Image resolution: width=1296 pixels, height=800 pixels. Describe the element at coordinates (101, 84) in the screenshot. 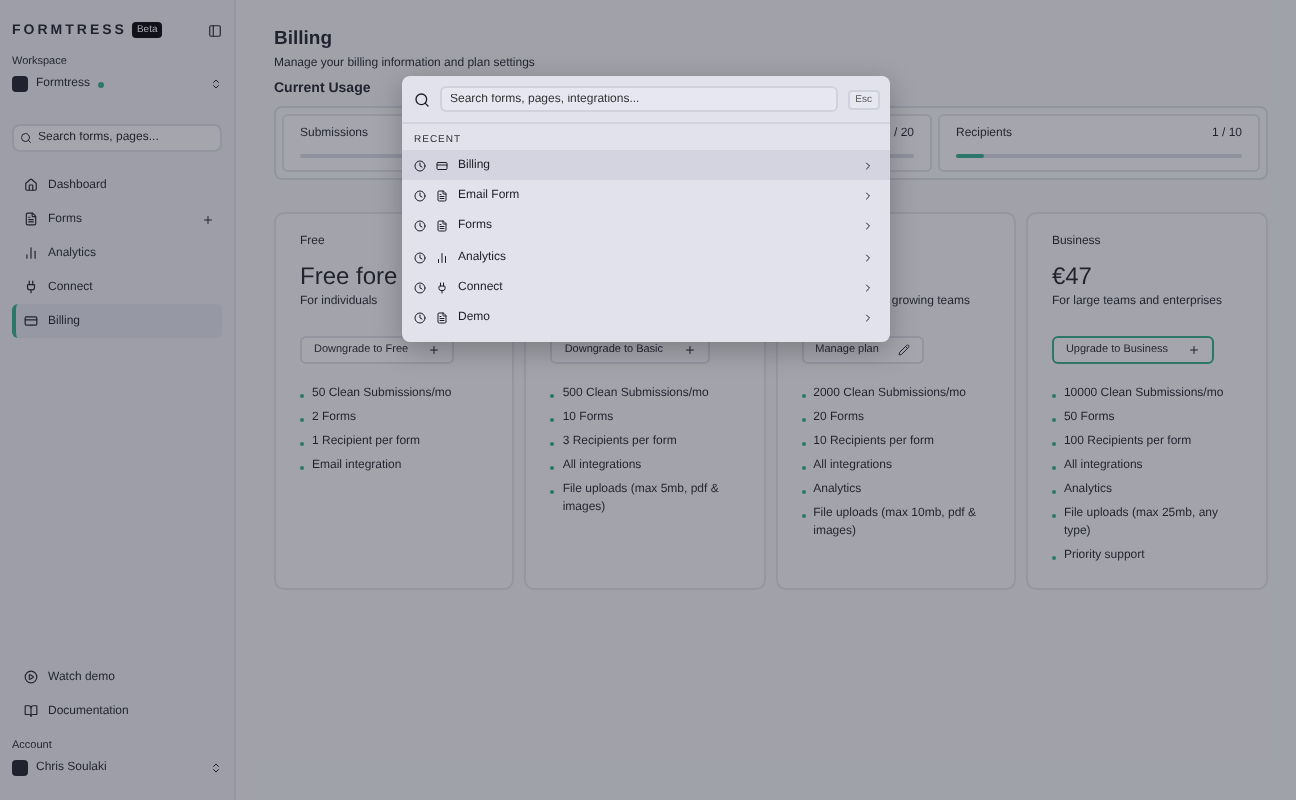

I see `status-dot` at that location.